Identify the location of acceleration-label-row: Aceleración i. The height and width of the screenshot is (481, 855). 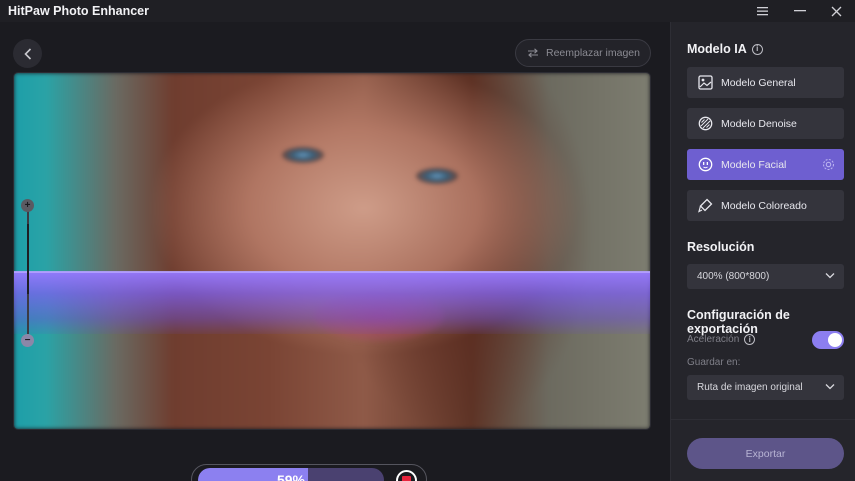
(721, 339).